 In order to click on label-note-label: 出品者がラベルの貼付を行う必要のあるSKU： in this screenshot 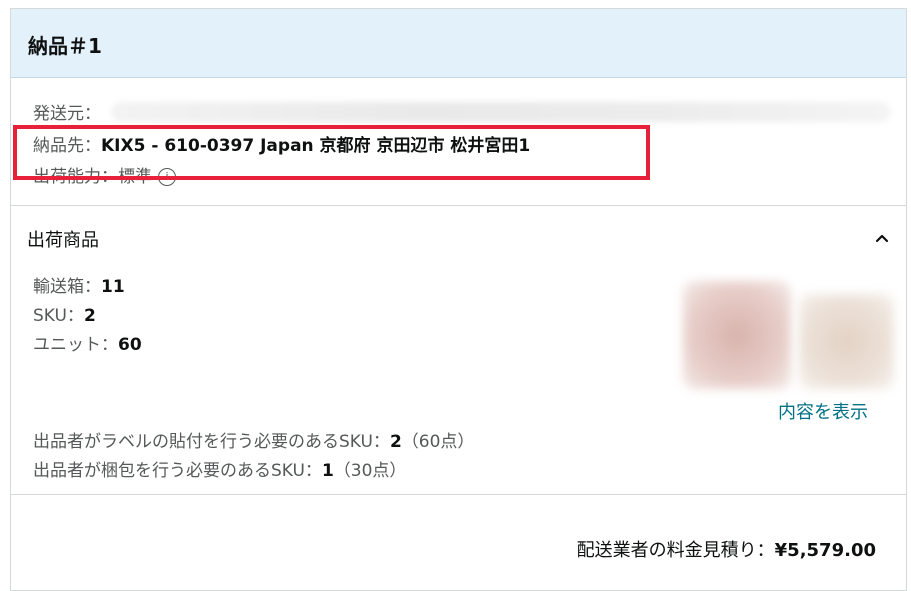, I will do `click(211, 442)`.